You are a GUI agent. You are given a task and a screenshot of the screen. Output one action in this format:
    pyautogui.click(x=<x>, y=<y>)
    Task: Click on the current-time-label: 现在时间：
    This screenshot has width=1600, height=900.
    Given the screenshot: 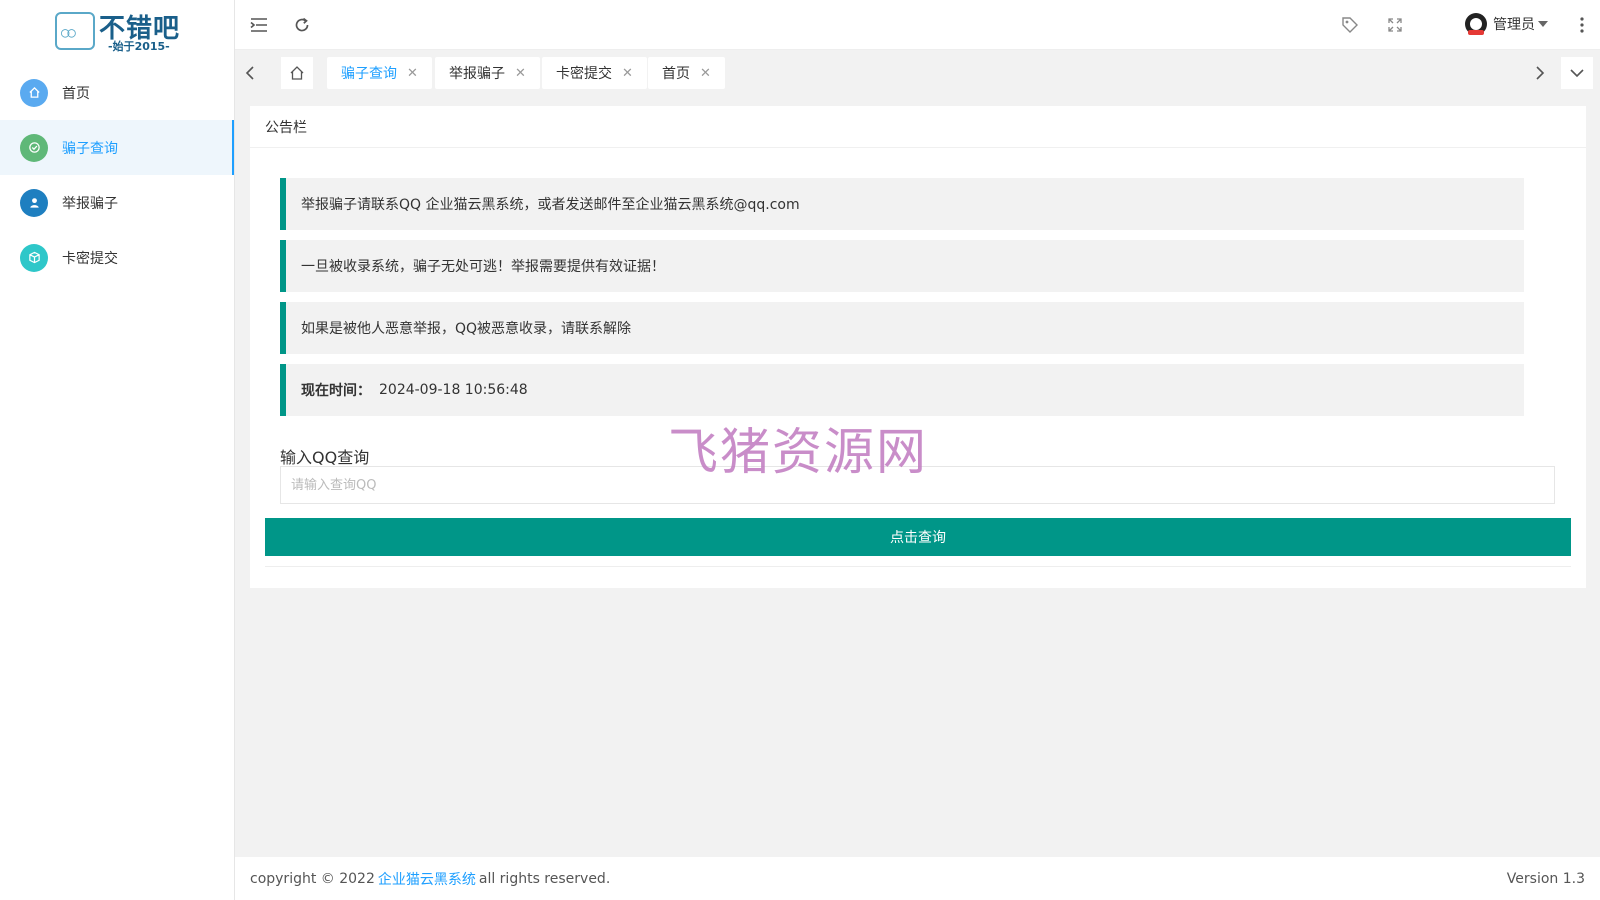 What is the action you would take?
    pyautogui.click(x=336, y=391)
    